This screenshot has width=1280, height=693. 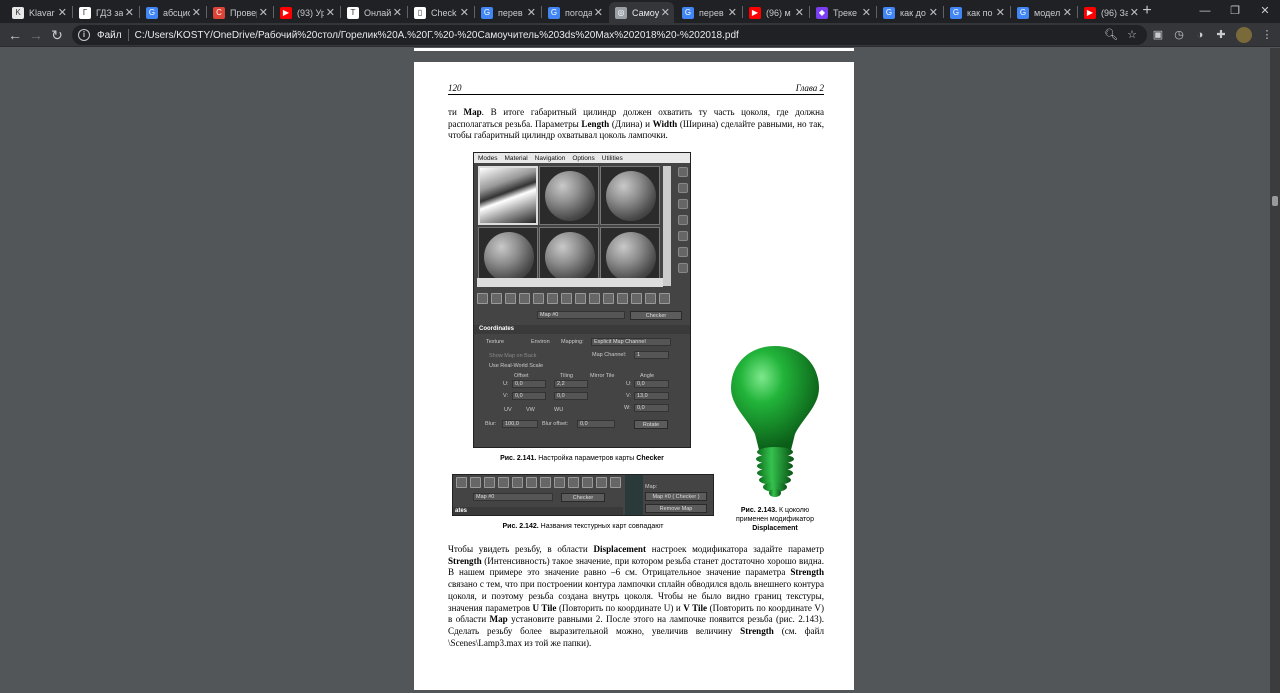 I want to click on tab: ▶ (93) Ур ✕, so click(x=306, y=12).